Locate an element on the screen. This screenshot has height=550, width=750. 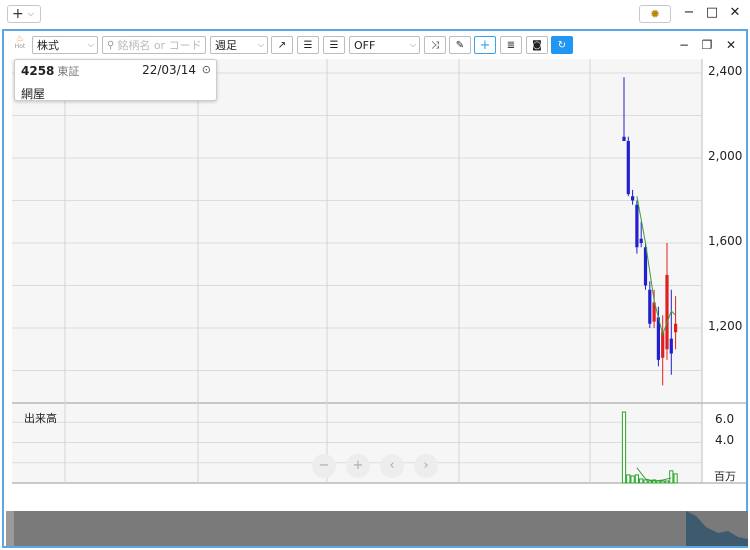
restore-icon: ❐ is located at coordinates (707, 45).